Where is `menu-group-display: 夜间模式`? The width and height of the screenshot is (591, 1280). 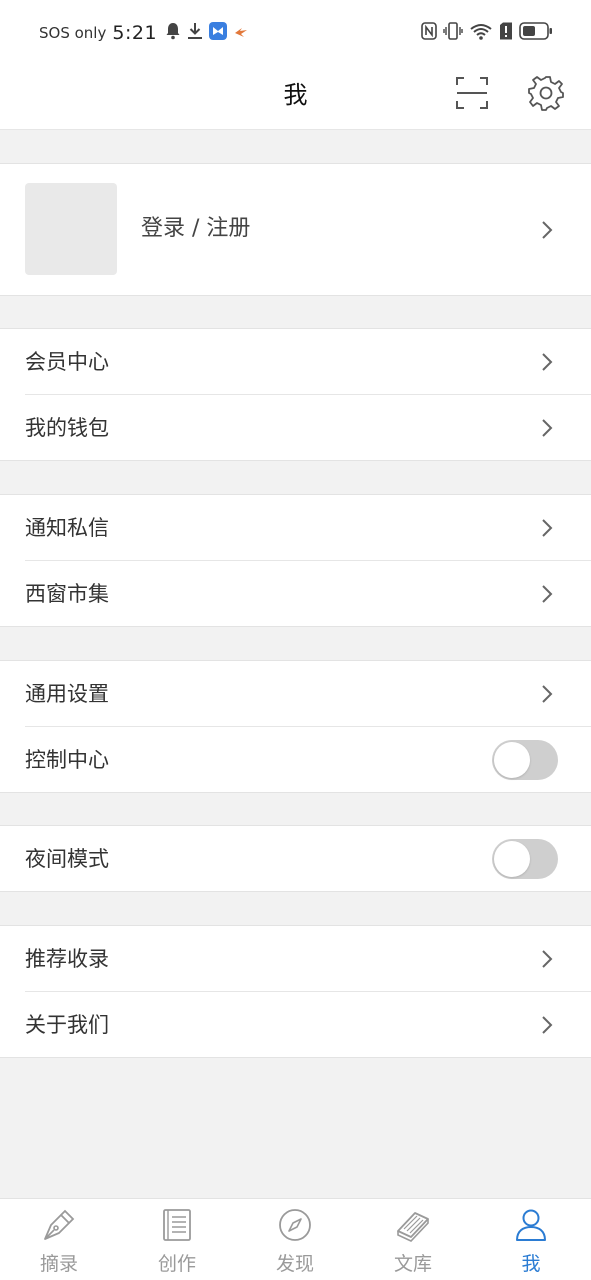
menu-group-display: 夜间模式 is located at coordinates (295, 858).